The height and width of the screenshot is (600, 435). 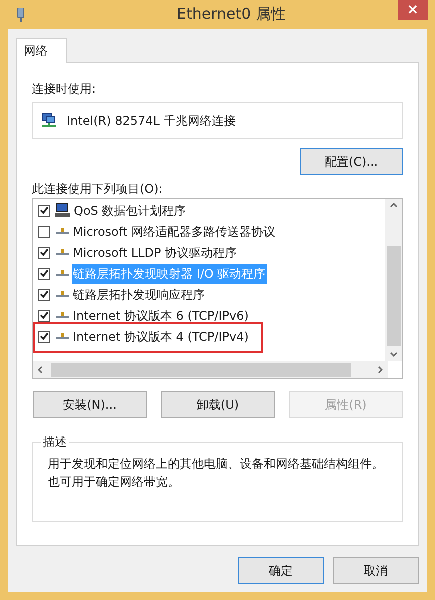 What do you see at coordinates (130, 210) in the screenshot?
I see `list-item: QoS 数据包计划程序` at bounding box center [130, 210].